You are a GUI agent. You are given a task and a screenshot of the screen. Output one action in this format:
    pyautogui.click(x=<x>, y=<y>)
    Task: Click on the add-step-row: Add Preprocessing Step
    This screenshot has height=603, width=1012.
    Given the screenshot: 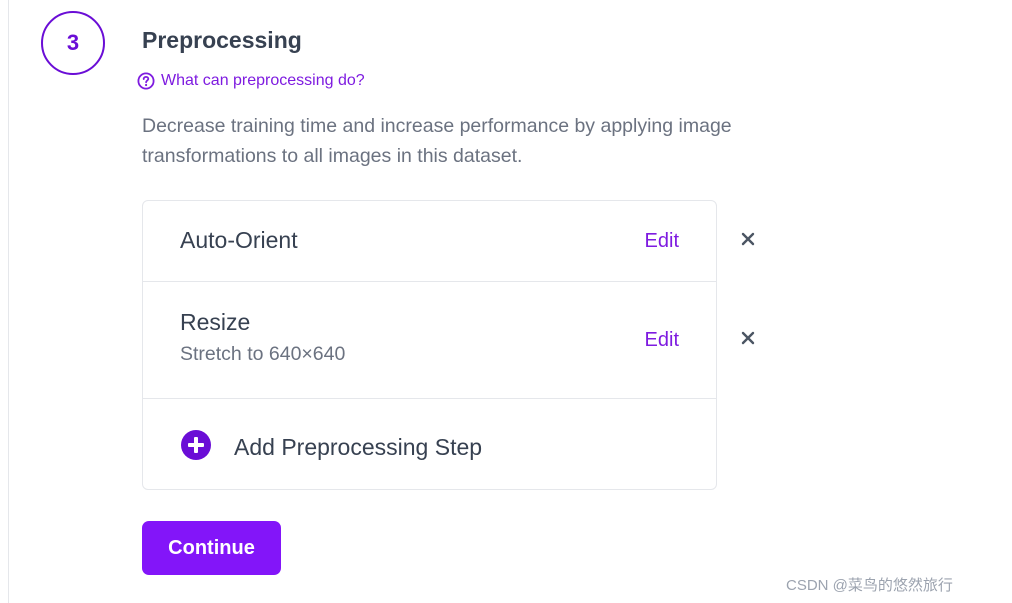 What is the action you would take?
    pyautogui.click(x=429, y=444)
    